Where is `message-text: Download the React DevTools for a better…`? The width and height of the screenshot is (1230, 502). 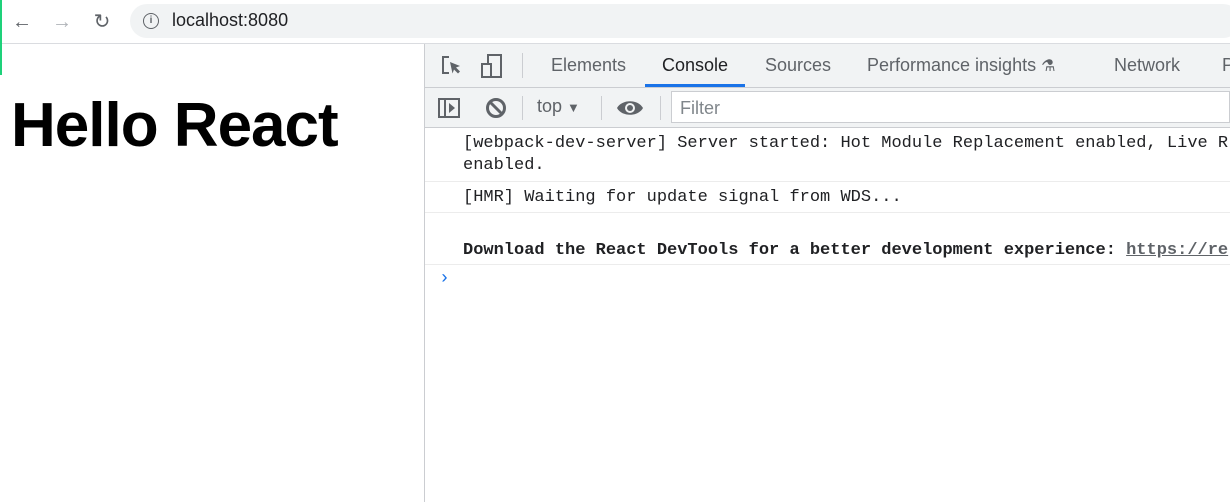 message-text: Download the React DevTools for a better… is located at coordinates (795, 250).